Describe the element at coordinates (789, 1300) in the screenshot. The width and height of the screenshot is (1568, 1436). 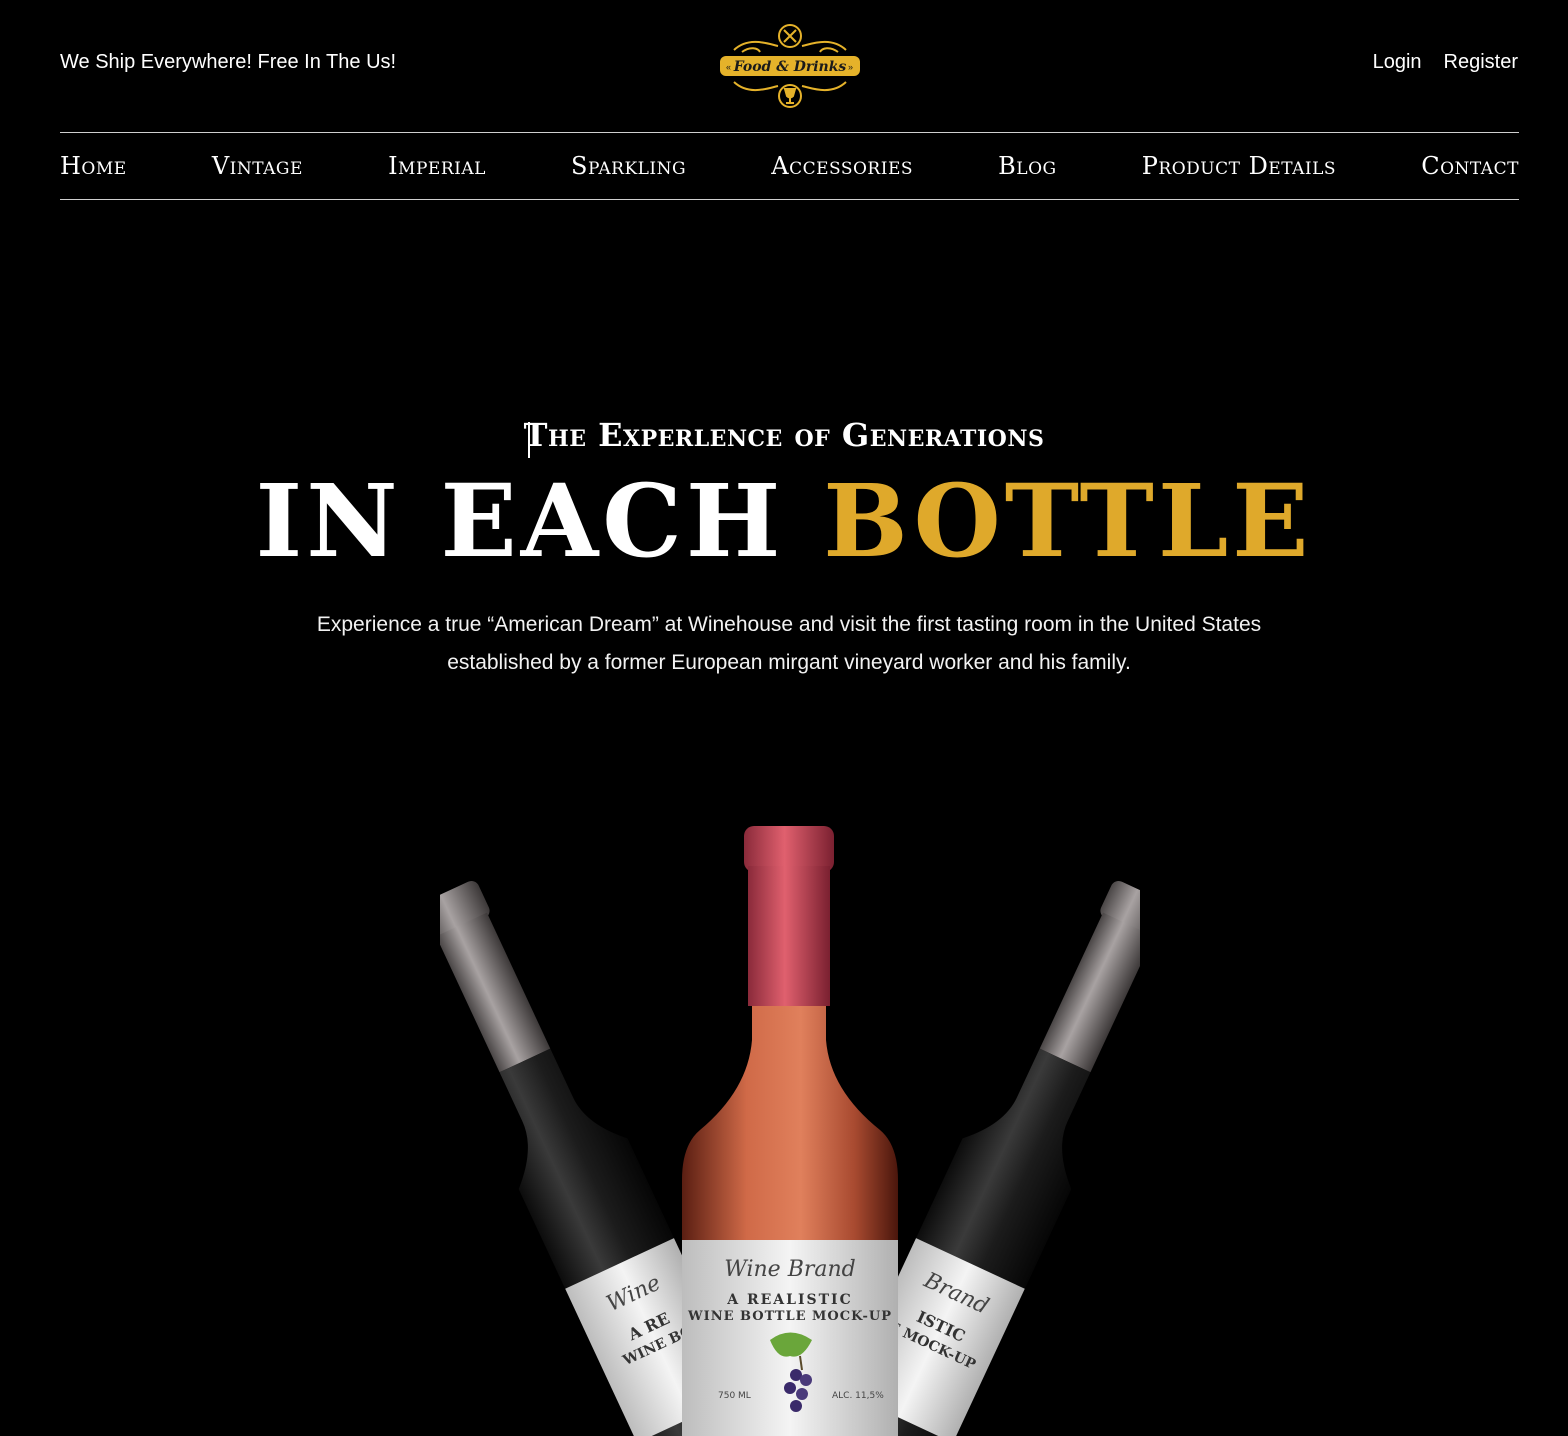
I see `center-label-line1: A REALISTIC` at that location.